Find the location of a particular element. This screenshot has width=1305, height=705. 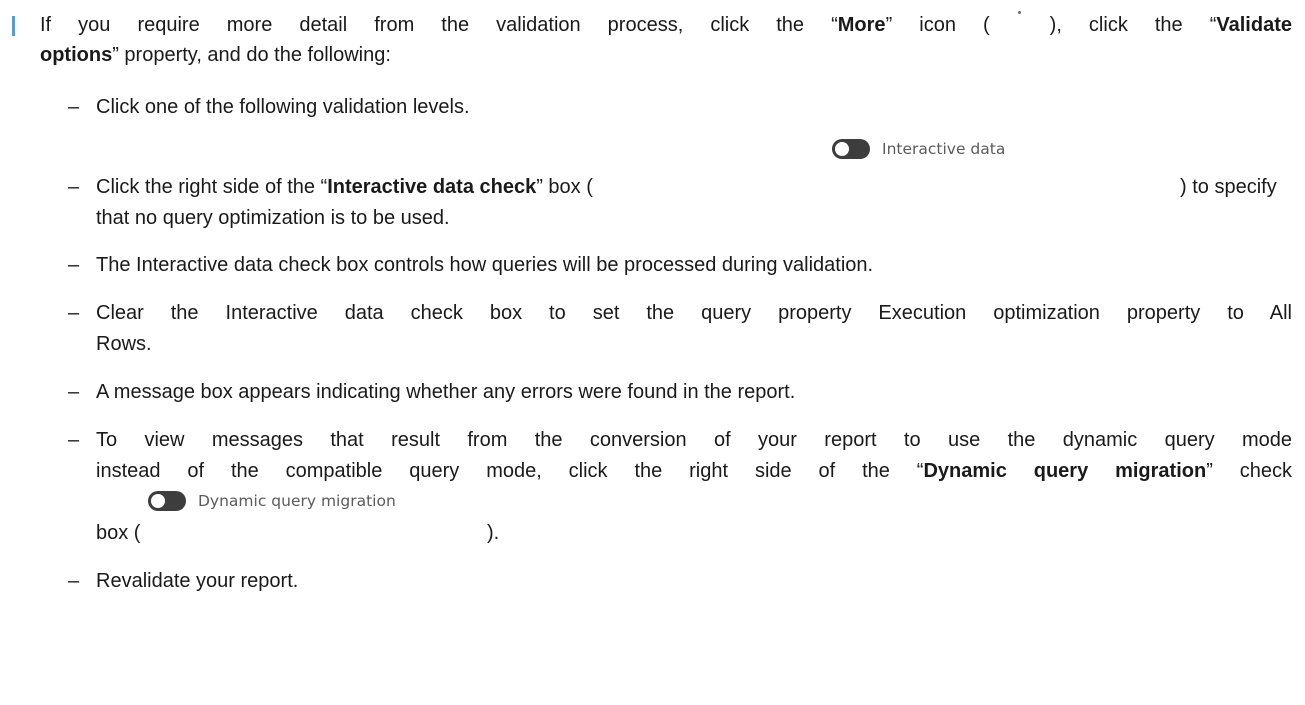

more-label: More is located at coordinates (861, 25).